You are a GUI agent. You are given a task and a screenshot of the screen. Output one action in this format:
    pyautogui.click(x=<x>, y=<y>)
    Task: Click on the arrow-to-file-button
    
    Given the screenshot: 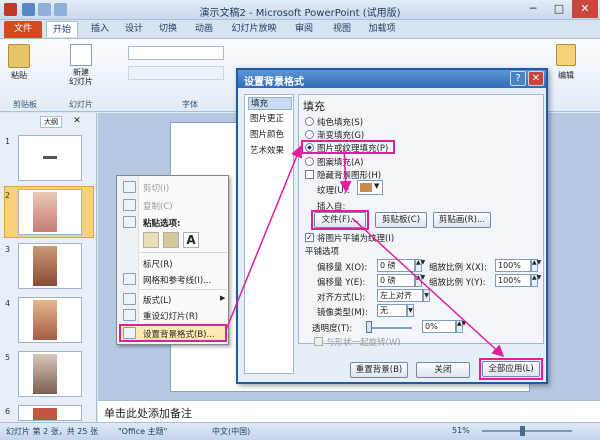 What is the action you would take?
    pyautogui.click(x=345, y=170)
    